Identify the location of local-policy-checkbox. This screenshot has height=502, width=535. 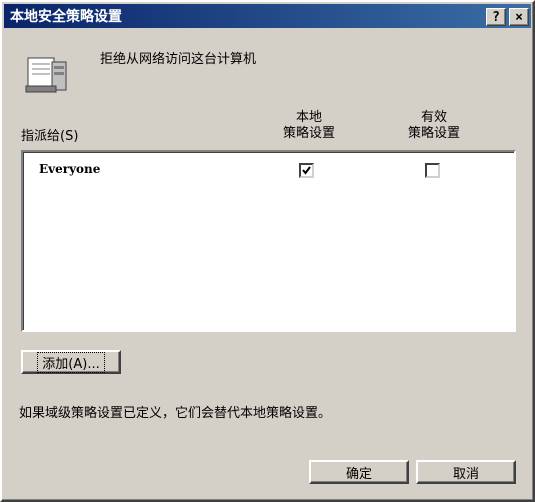
(306, 170).